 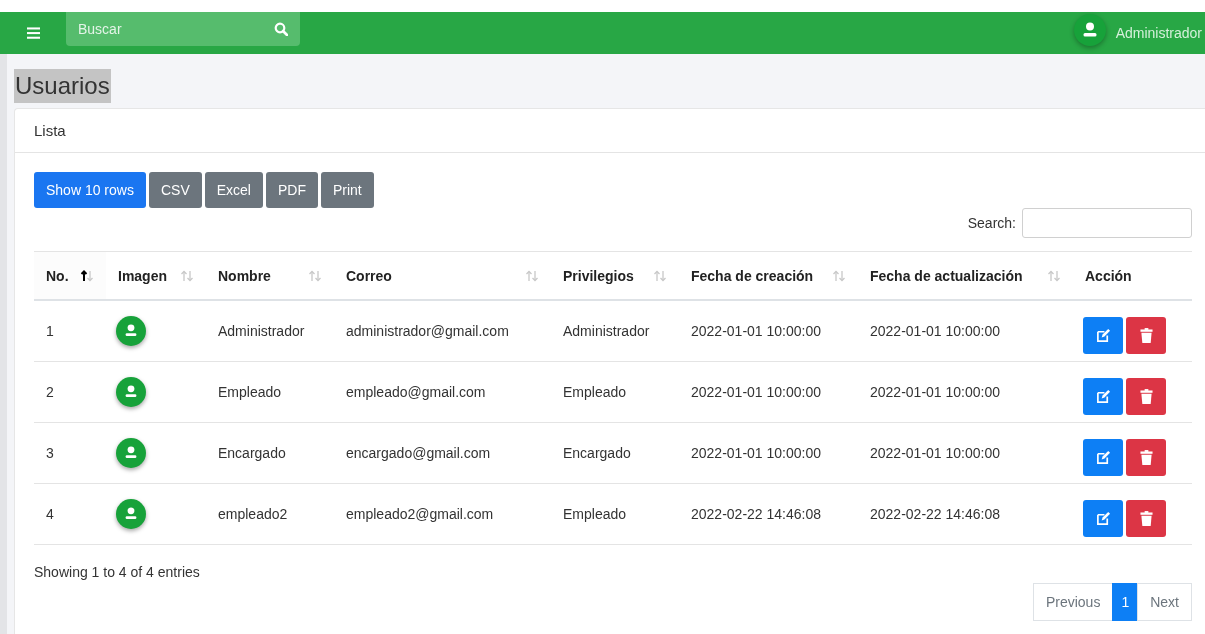 What do you see at coordinates (233, 190) in the screenshot?
I see `toolbar-button: Excel` at bounding box center [233, 190].